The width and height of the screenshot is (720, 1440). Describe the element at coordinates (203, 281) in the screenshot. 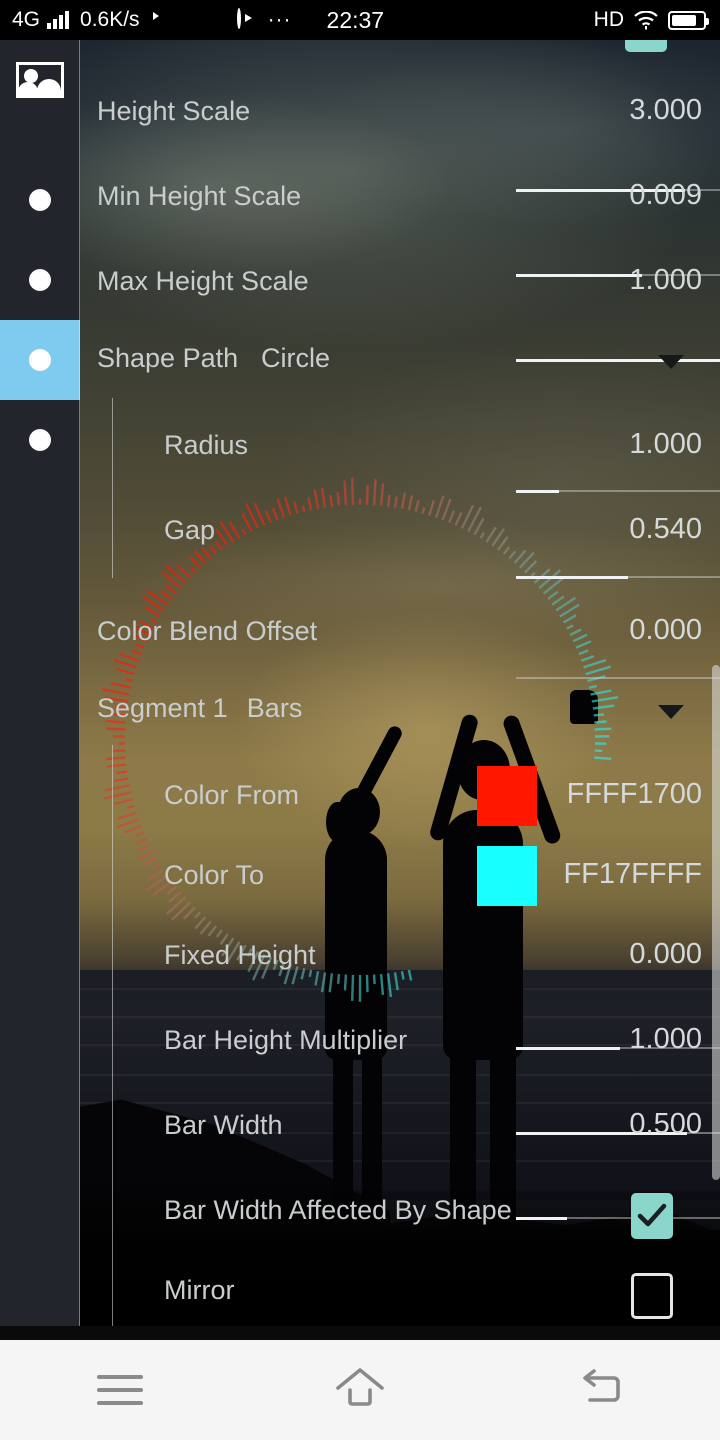

I see `setting-label: Max Height Scale` at that location.